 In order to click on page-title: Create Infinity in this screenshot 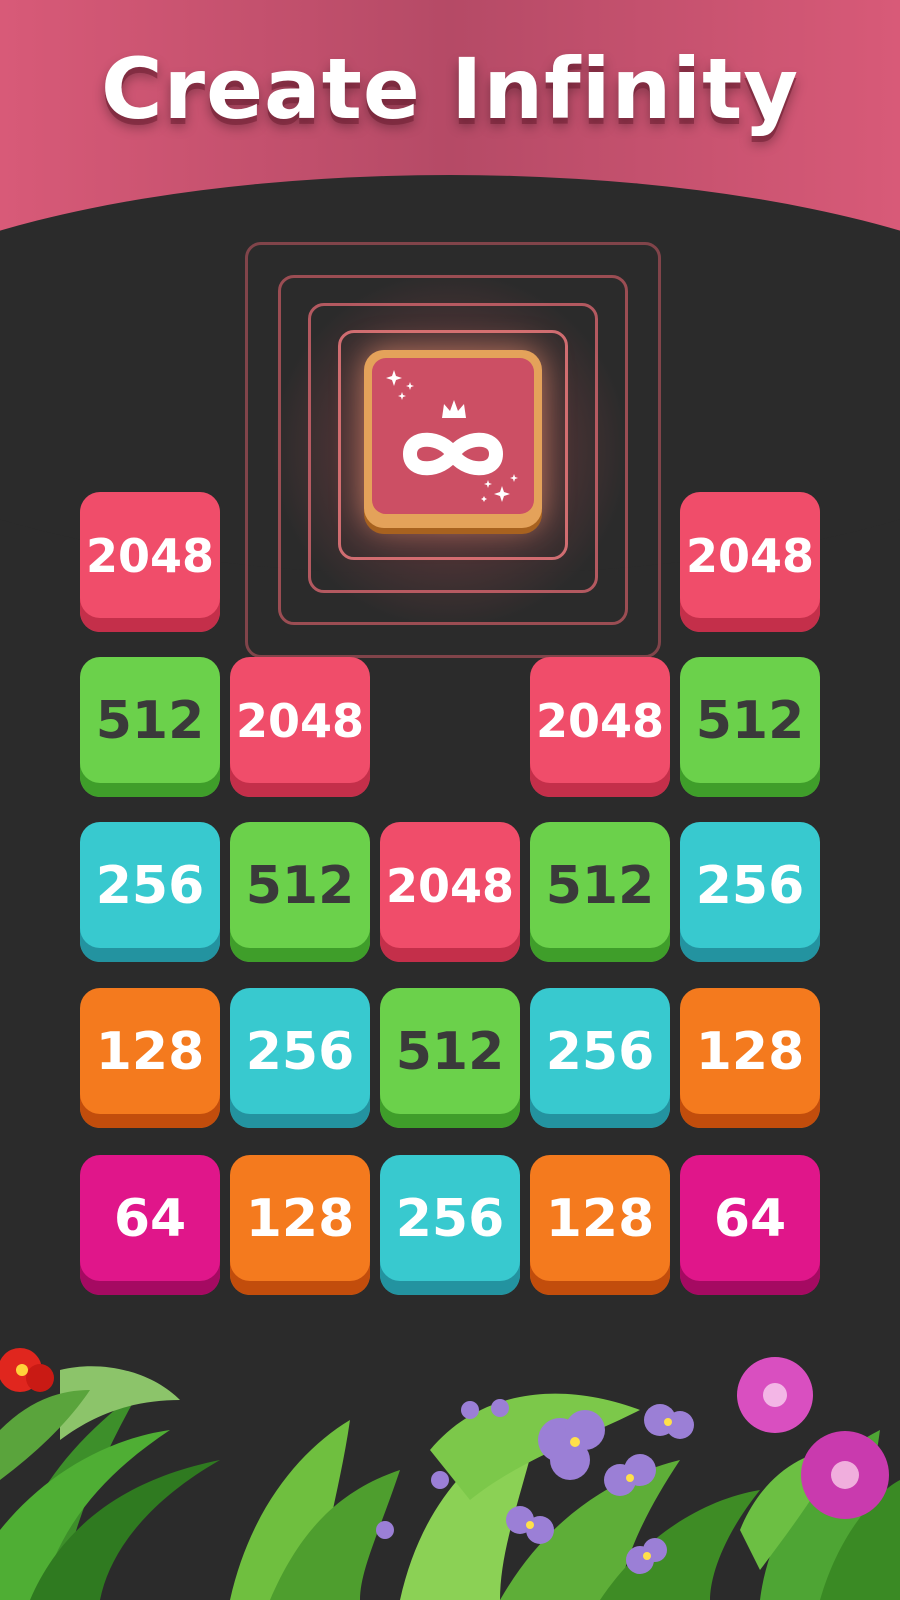, I will do `click(450, 89)`.